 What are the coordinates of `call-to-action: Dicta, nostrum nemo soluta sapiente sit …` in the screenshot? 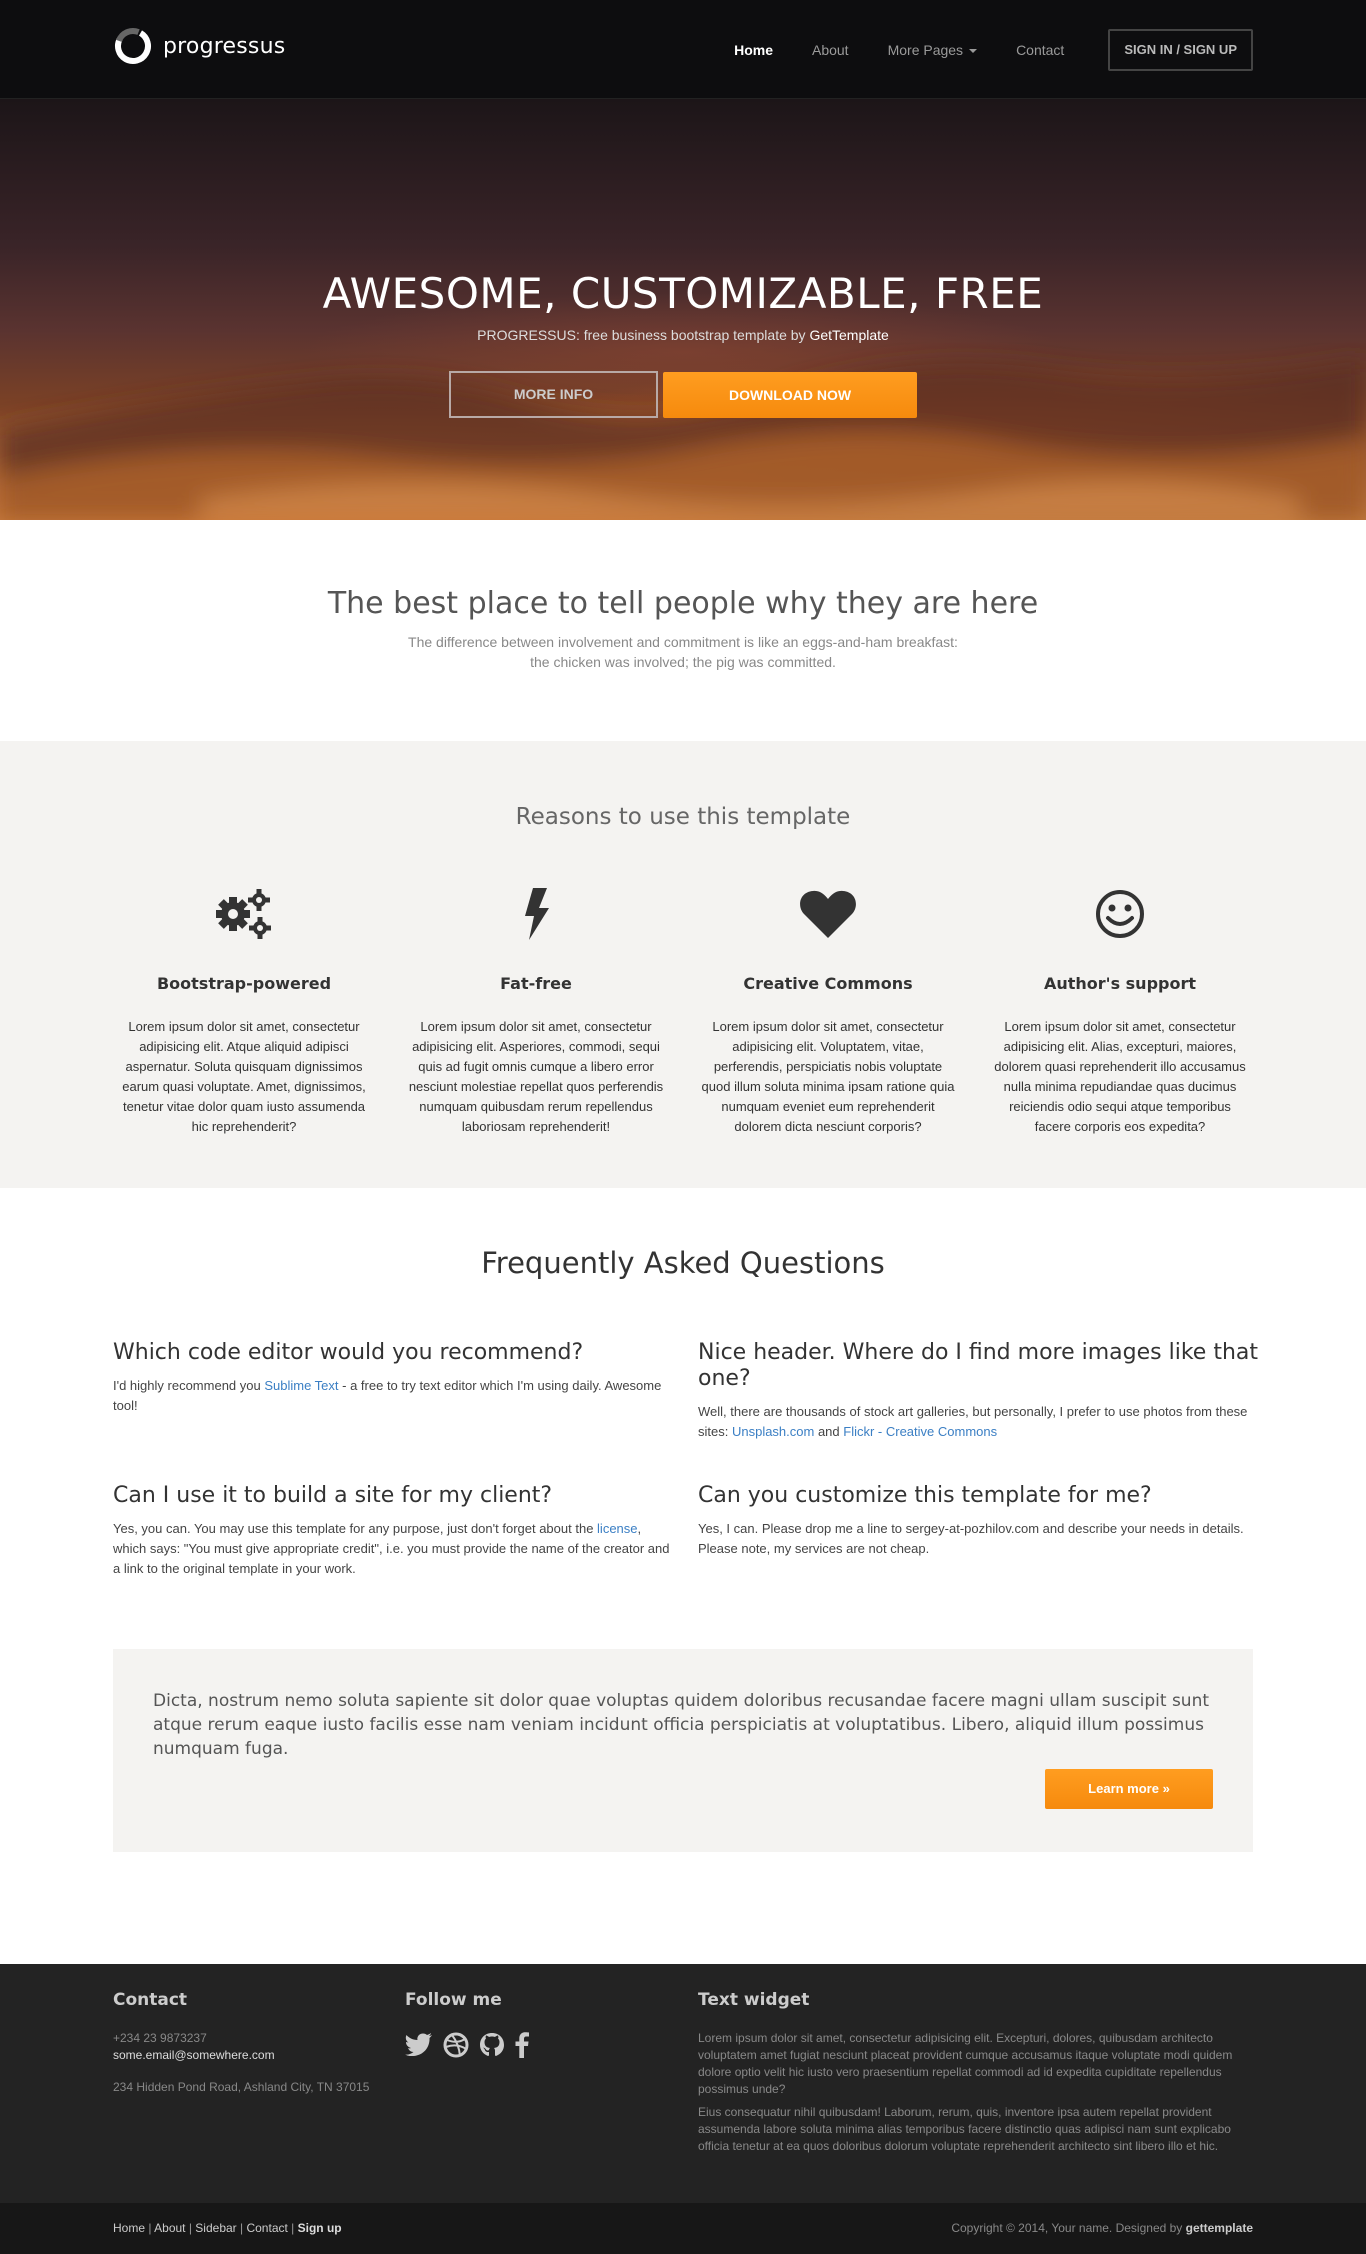 It's located at (683, 1750).